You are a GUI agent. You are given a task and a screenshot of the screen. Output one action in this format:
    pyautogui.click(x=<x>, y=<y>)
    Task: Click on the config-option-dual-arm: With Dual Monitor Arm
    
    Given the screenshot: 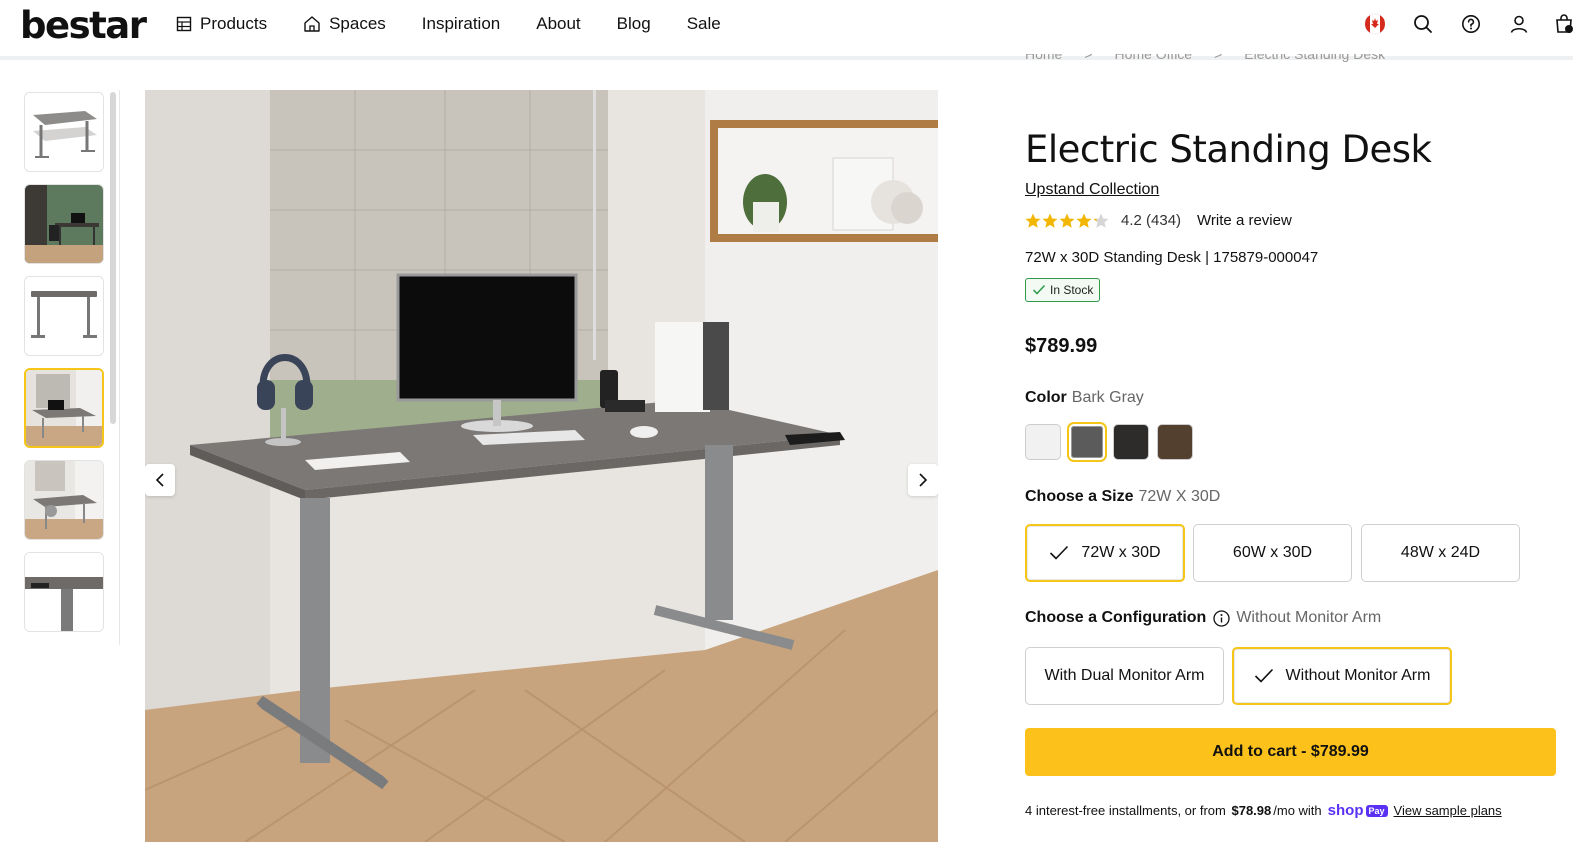 What is the action you would take?
    pyautogui.click(x=1124, y=676)
    